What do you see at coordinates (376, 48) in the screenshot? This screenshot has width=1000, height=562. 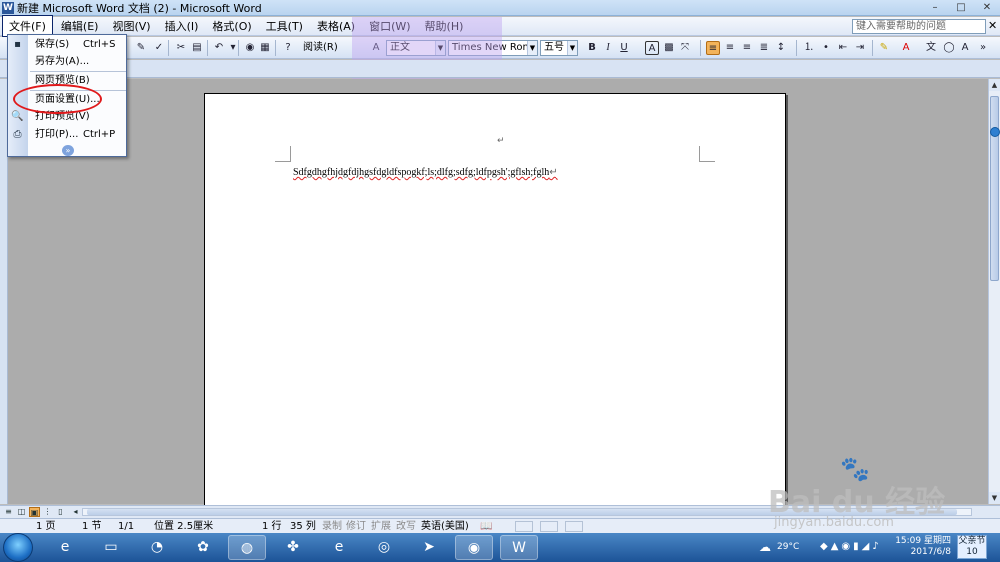 I see `styles-pane-icon: A` at bounding box center [376, 48].